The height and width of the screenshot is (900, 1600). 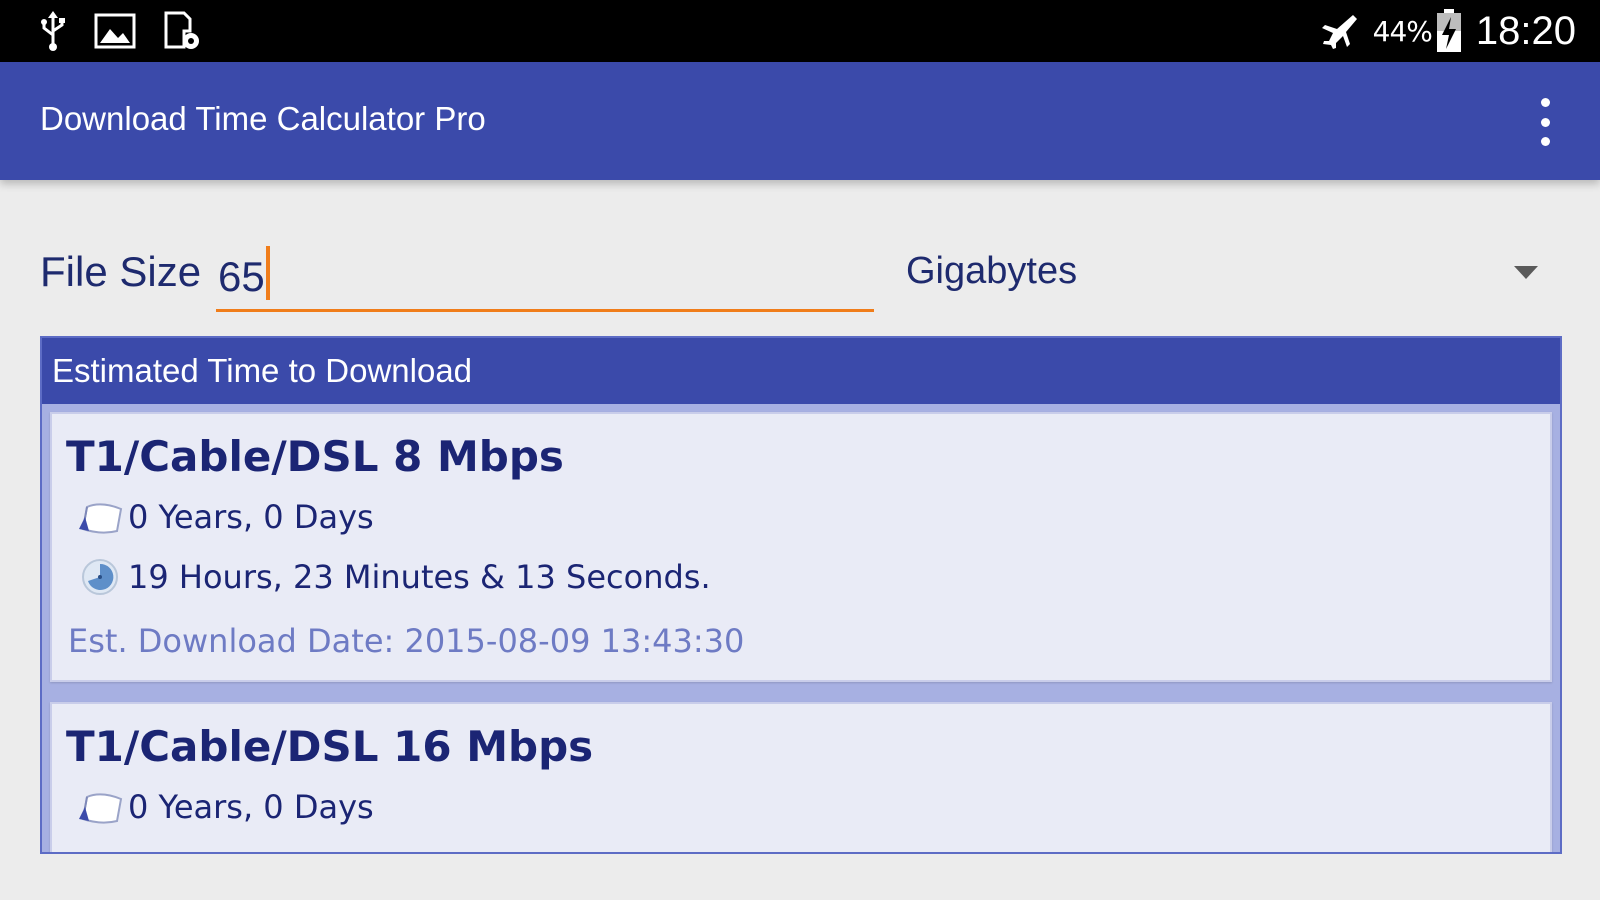 What do you see at coordinates (1402, 31) in the screenshot?
I see `battery-percent: 44%` at bounding box center [1402, 31].